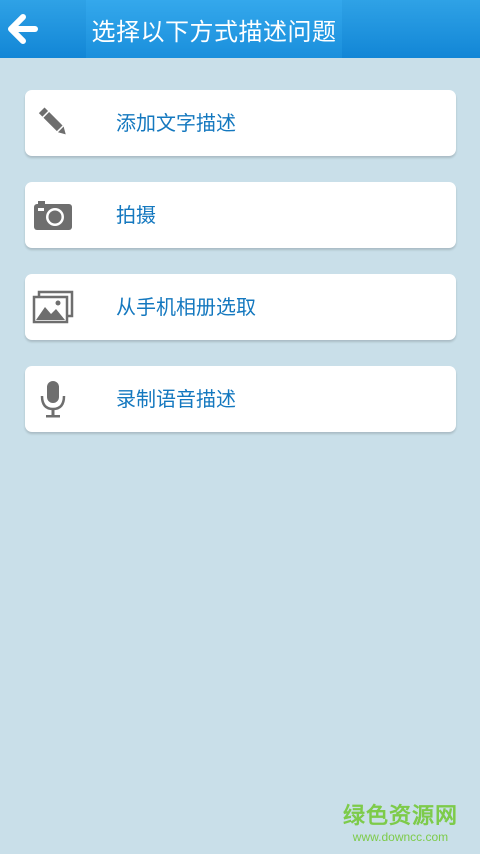 The image size is (480, 854). I want to click on header-bar: 选择以下方式描述问题, so click(240, 29).